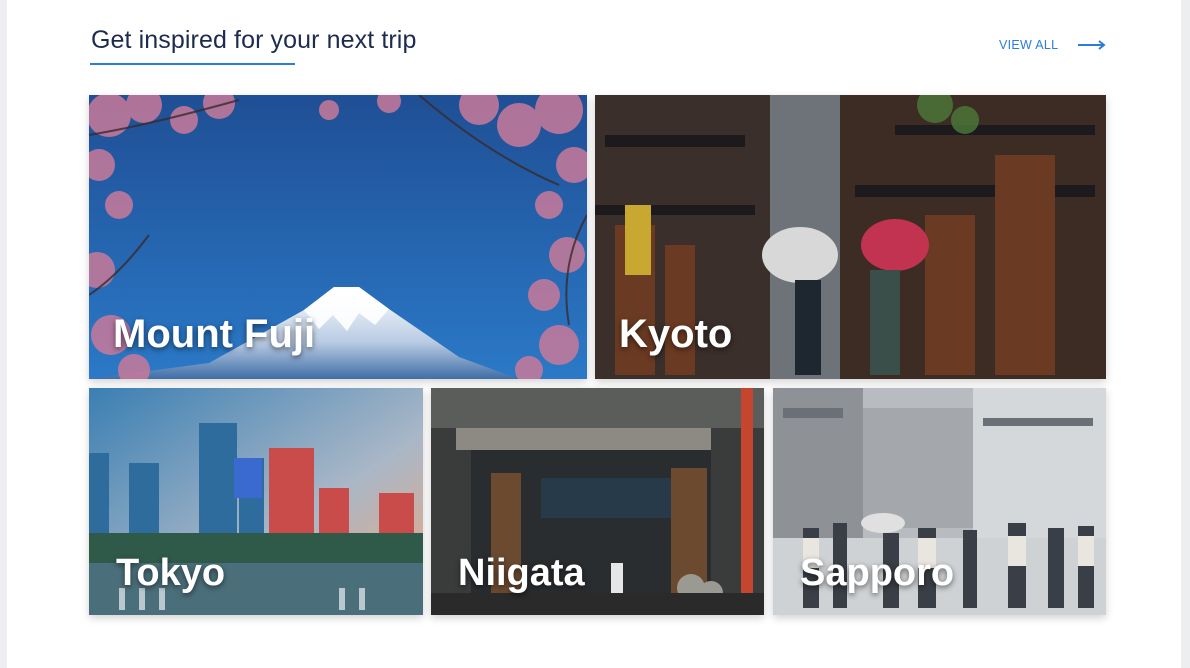 This screenshot has height=668, width=1190. I want to click on arrow-right-icon, so click(1092, 45).